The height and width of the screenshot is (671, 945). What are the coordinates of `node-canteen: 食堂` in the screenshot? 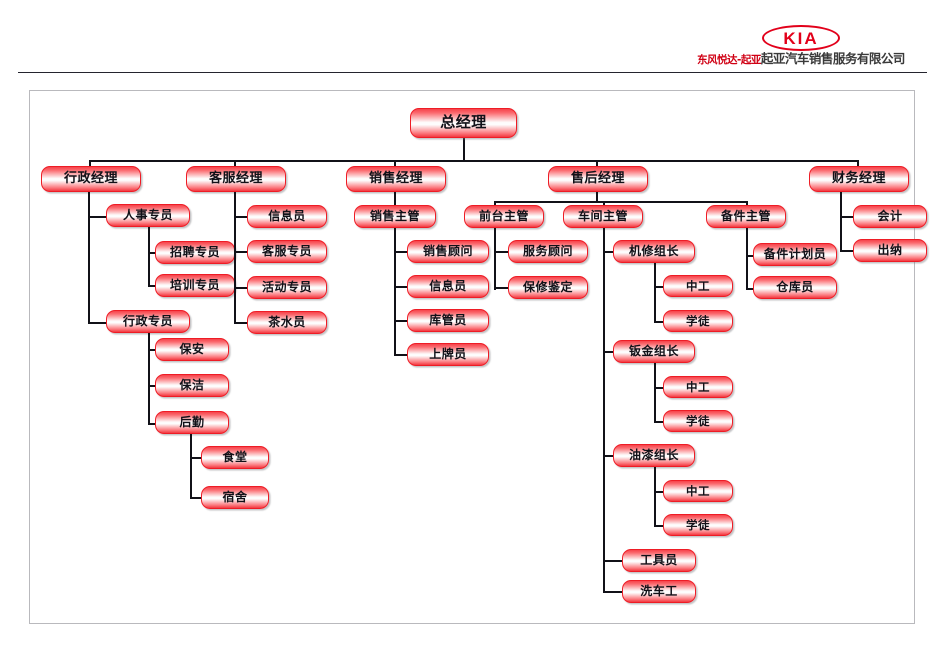 It's located at (235, 457).